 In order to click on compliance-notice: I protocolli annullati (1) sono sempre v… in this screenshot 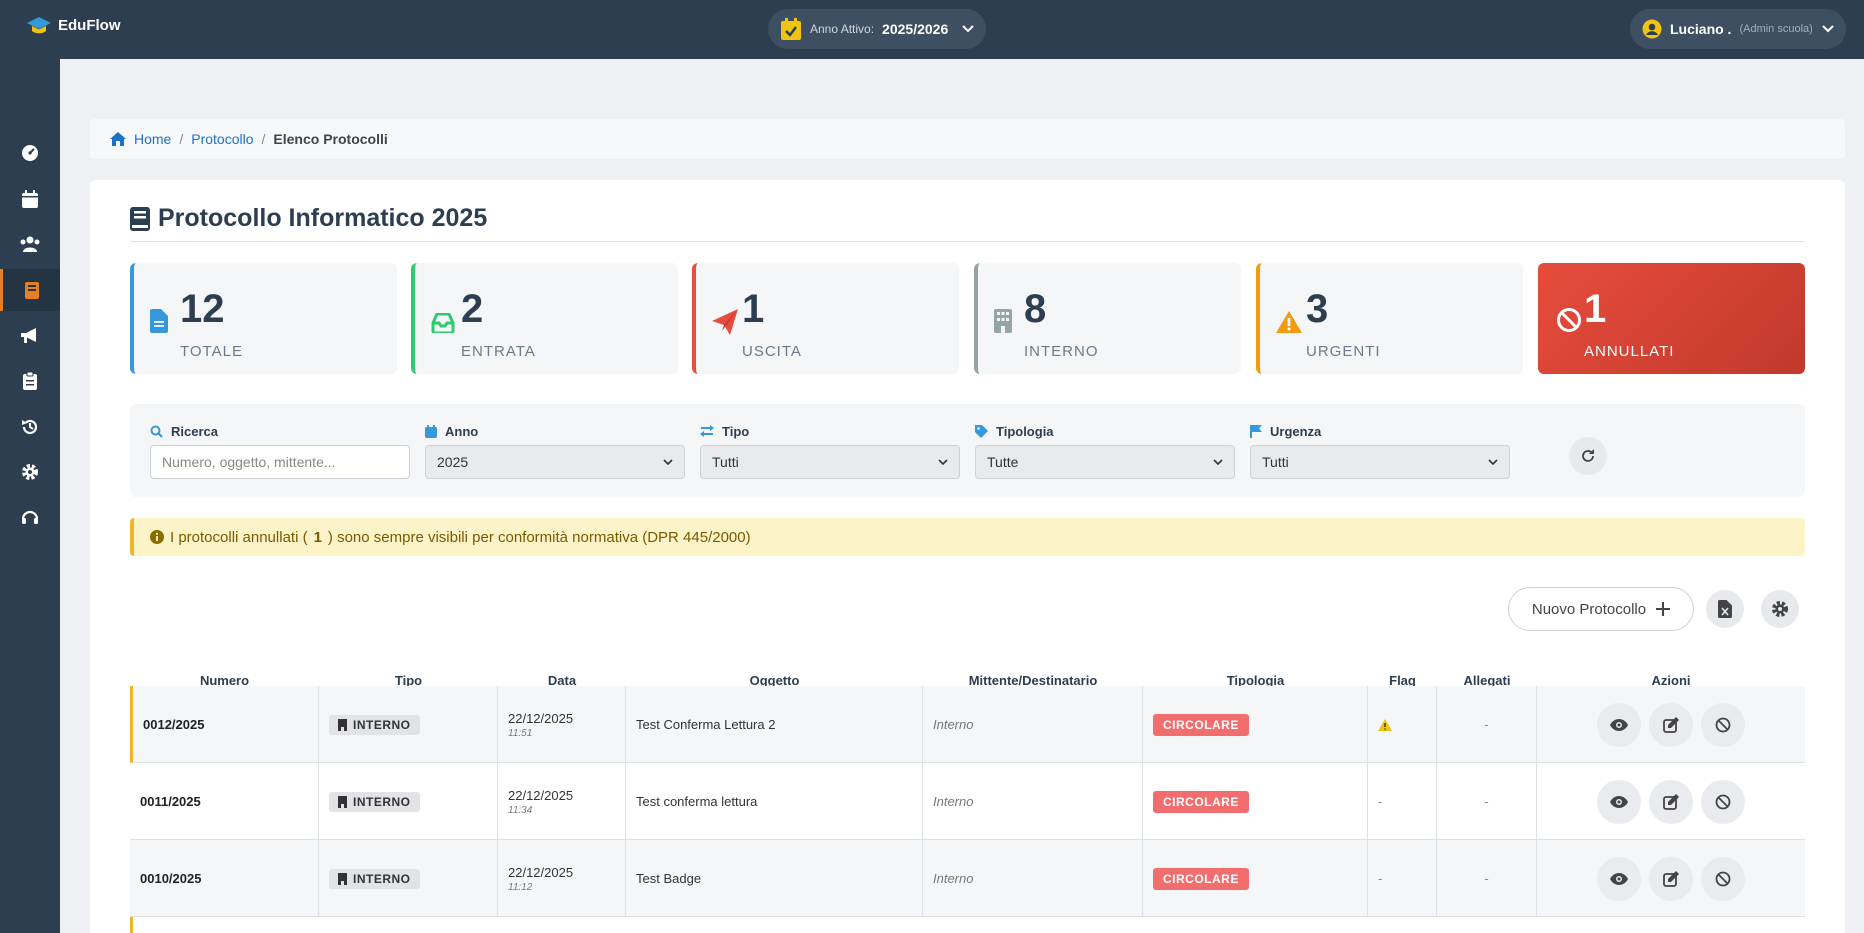, I will do `click(967, 537)`.